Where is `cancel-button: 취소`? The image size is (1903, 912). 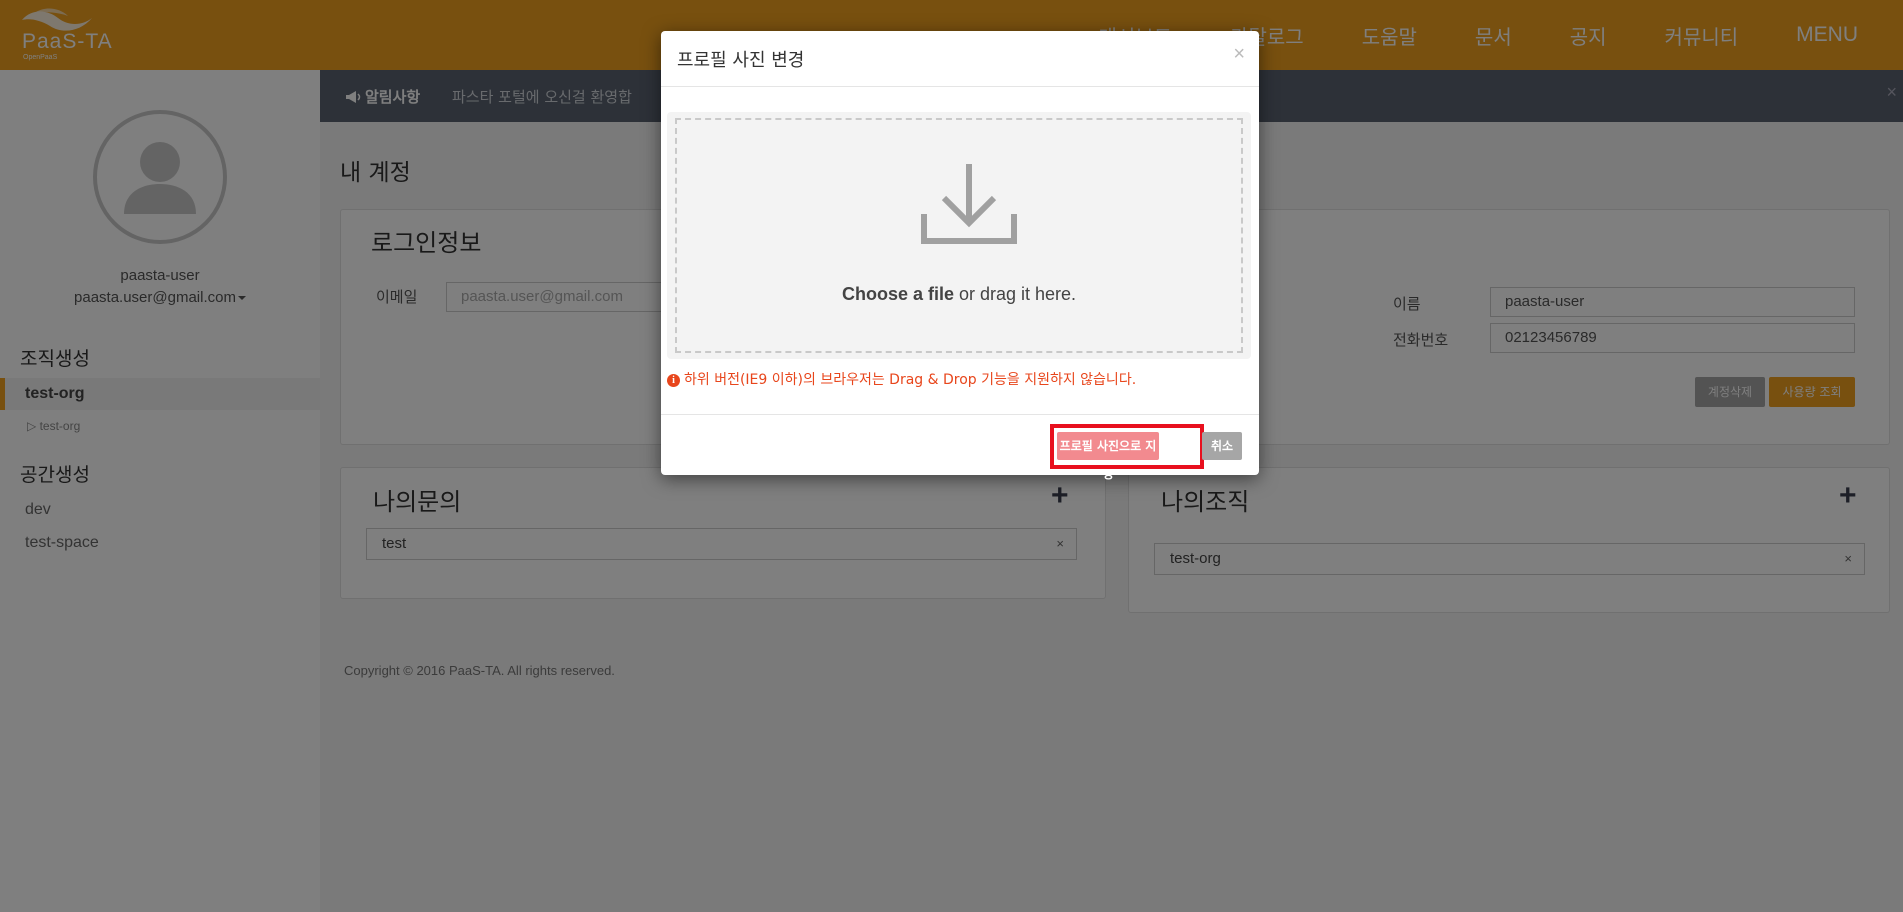 cancel-button: 취소 is located at coordinates (1222, 446).